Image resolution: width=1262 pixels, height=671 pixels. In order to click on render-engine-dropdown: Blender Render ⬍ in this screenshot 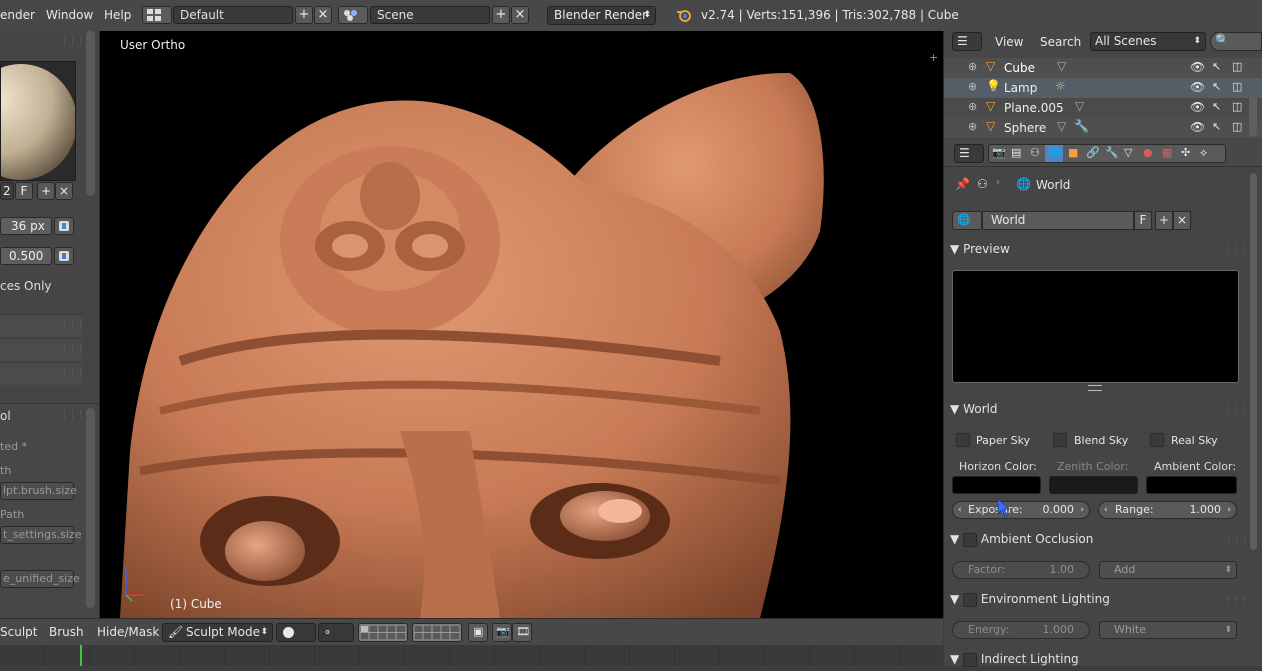, I will do `click(601, 15)`.